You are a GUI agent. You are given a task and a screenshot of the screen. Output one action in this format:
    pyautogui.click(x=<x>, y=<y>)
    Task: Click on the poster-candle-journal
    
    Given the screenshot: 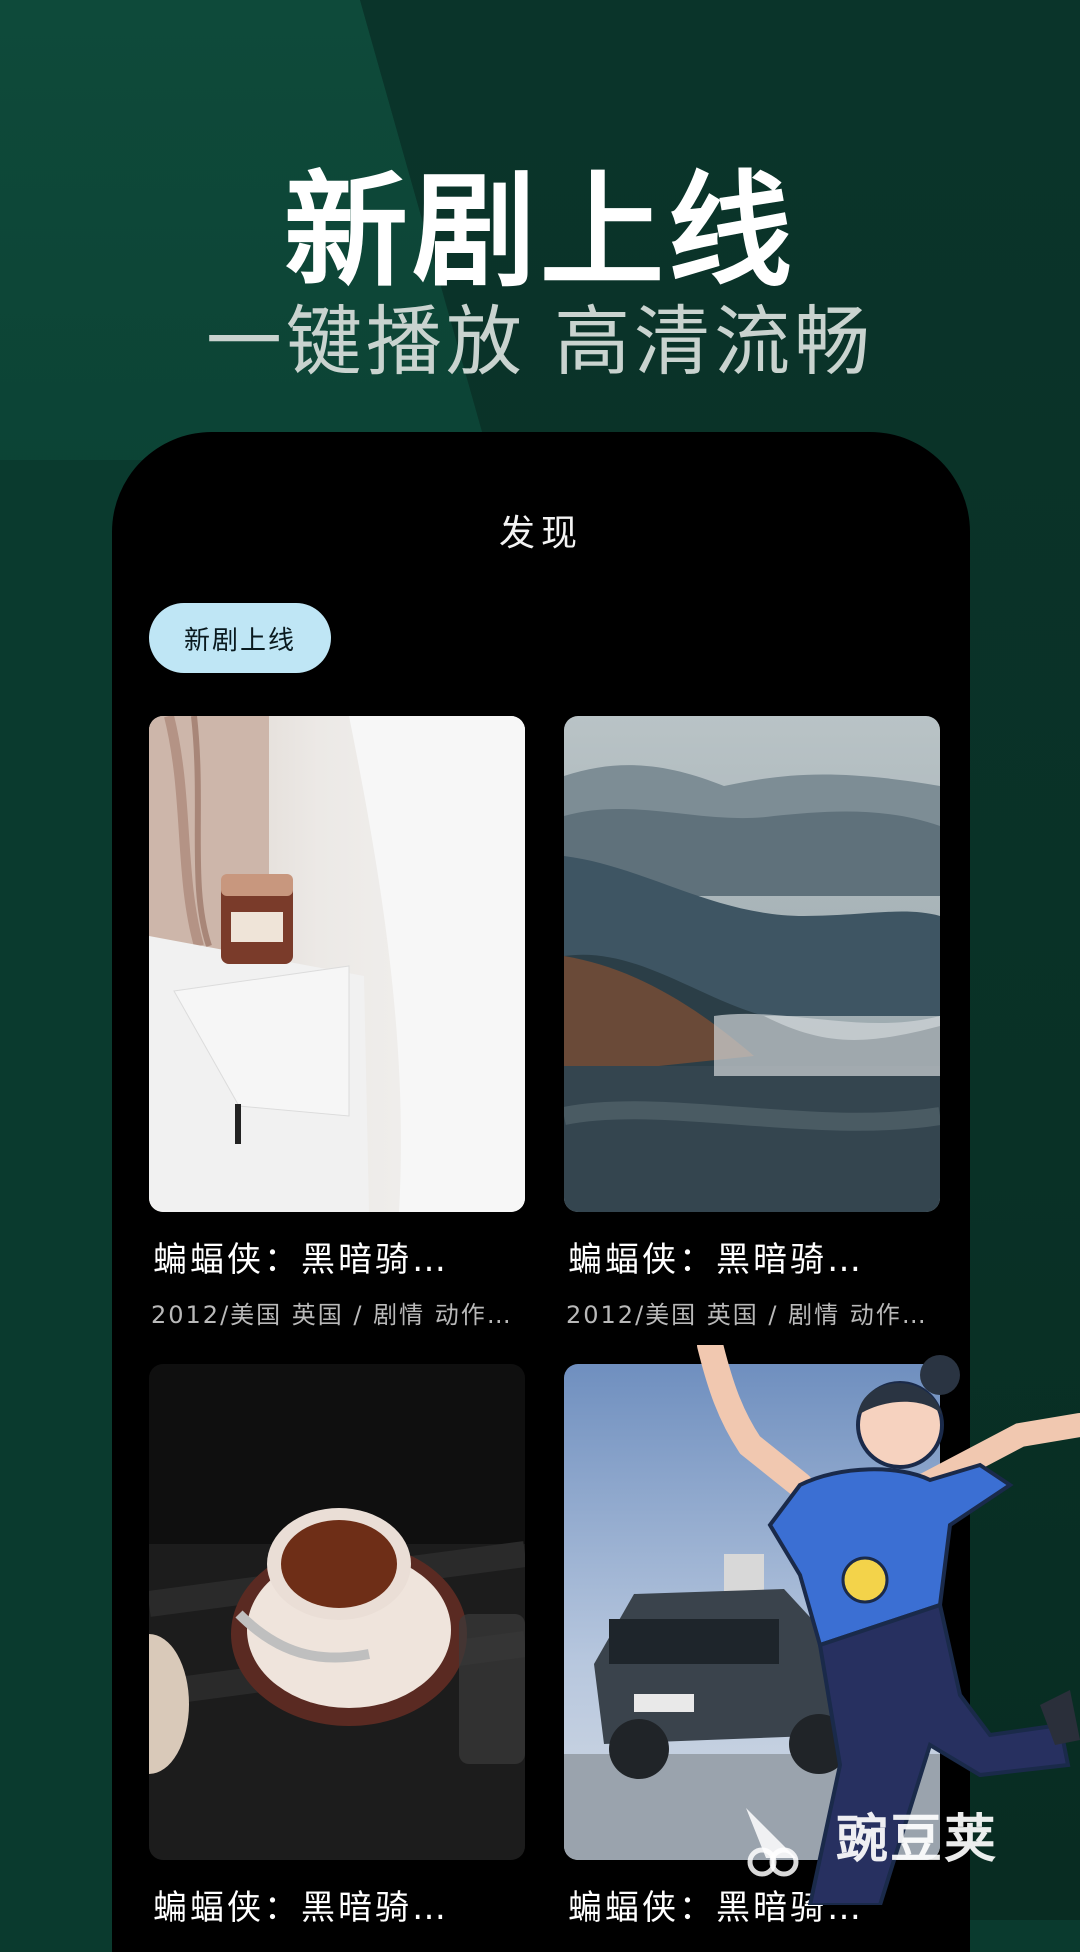 What is the action you would take?
    pyautogui.click(x=337, y=964)
    